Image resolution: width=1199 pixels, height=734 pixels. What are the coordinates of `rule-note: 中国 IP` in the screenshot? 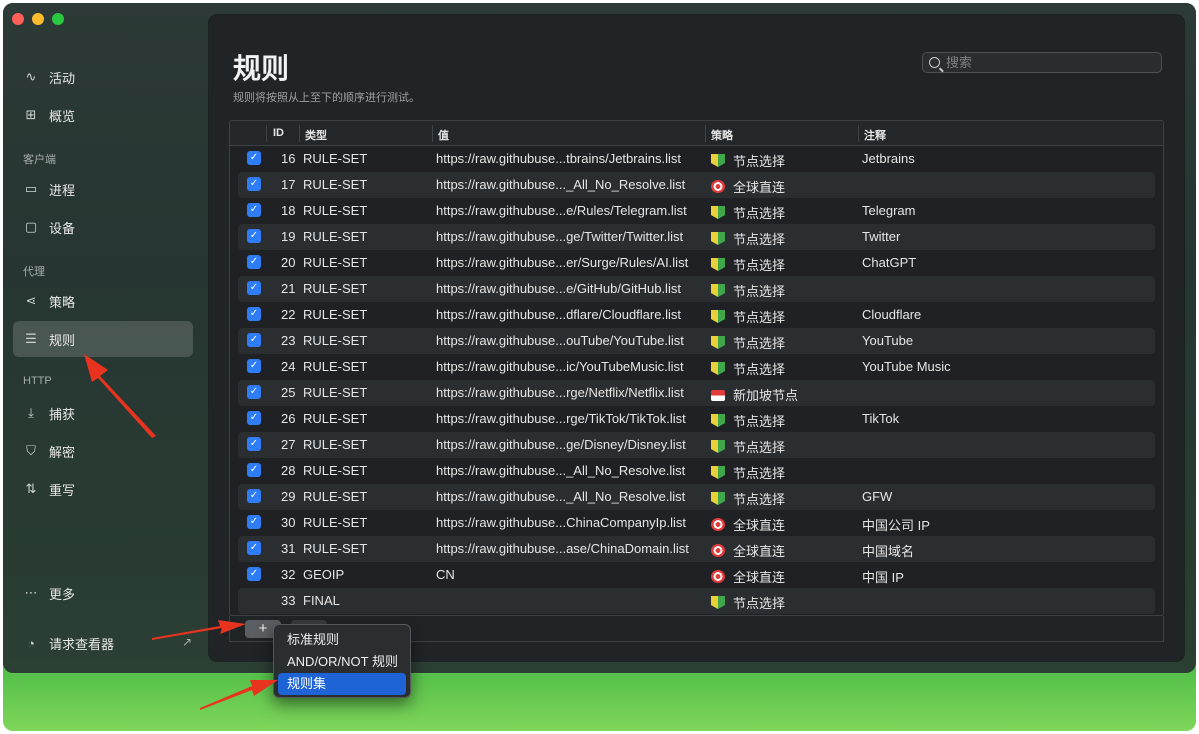 It's located at (883, 577).